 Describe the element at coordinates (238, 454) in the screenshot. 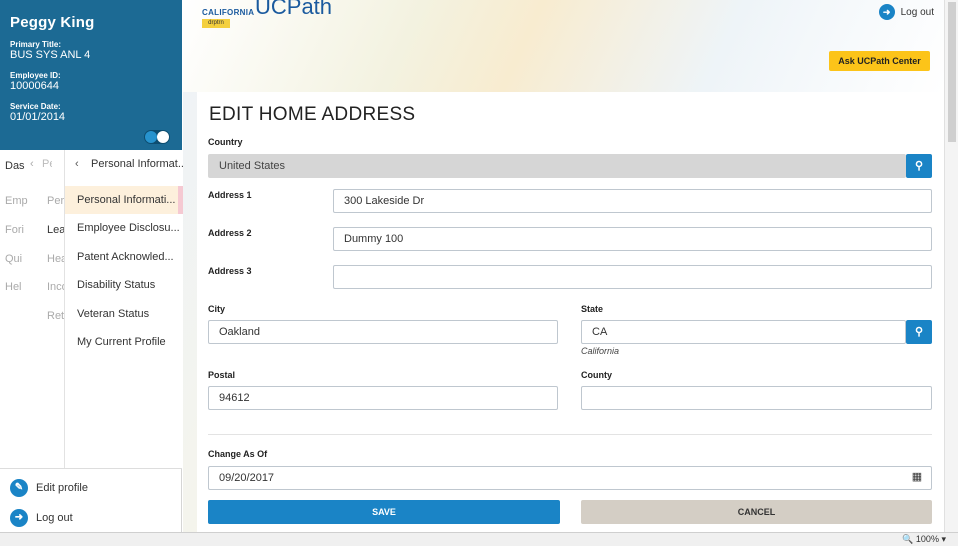

I see `change-as-of-label: Change As Of` at that location.